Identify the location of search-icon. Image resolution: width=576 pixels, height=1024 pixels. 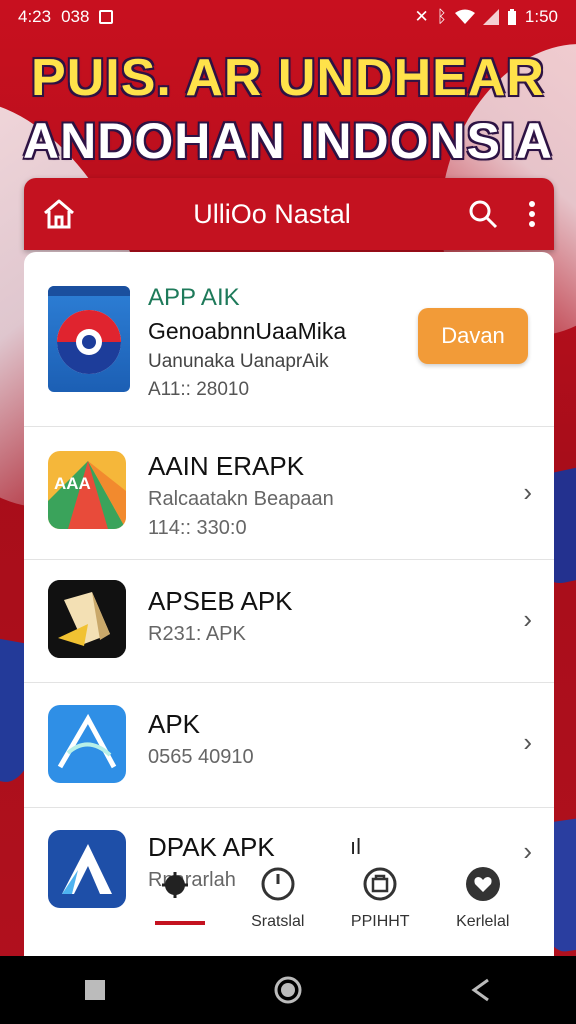
(483, 214).